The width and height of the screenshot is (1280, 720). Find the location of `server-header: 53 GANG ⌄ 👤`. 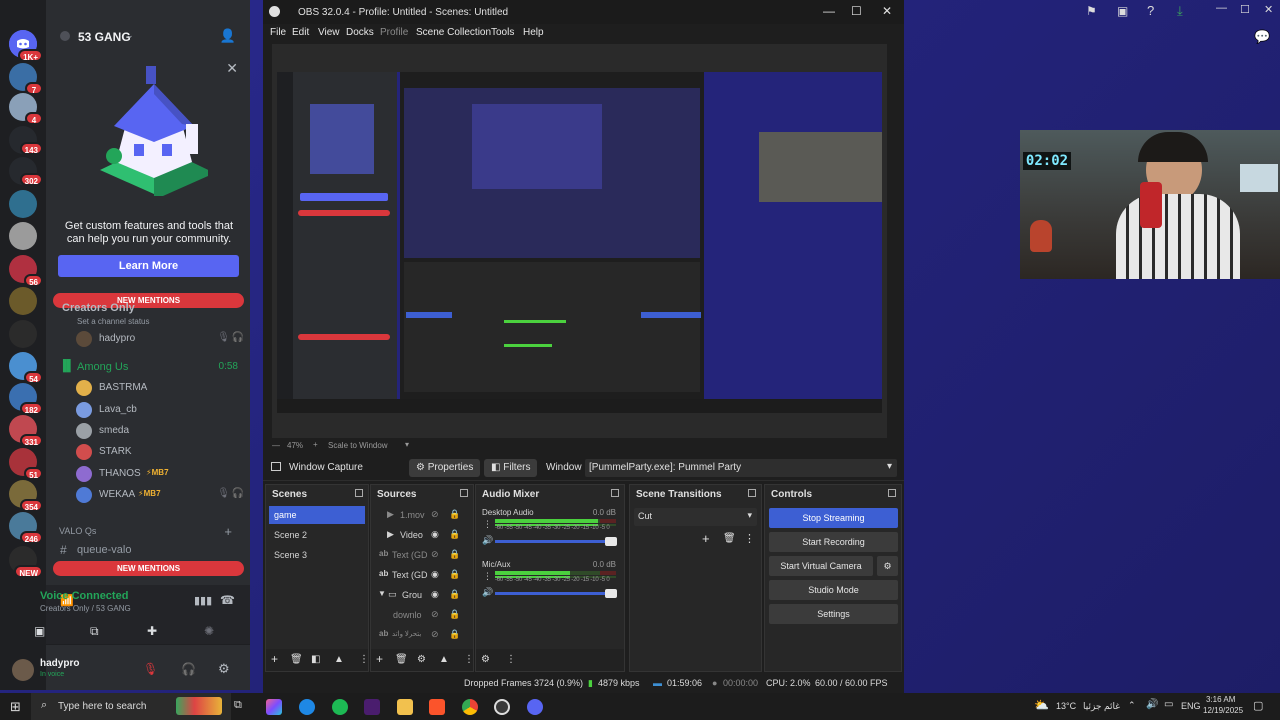

server-header: 53 GANG ⌄ 👤 is located at coordinates (148, 38).